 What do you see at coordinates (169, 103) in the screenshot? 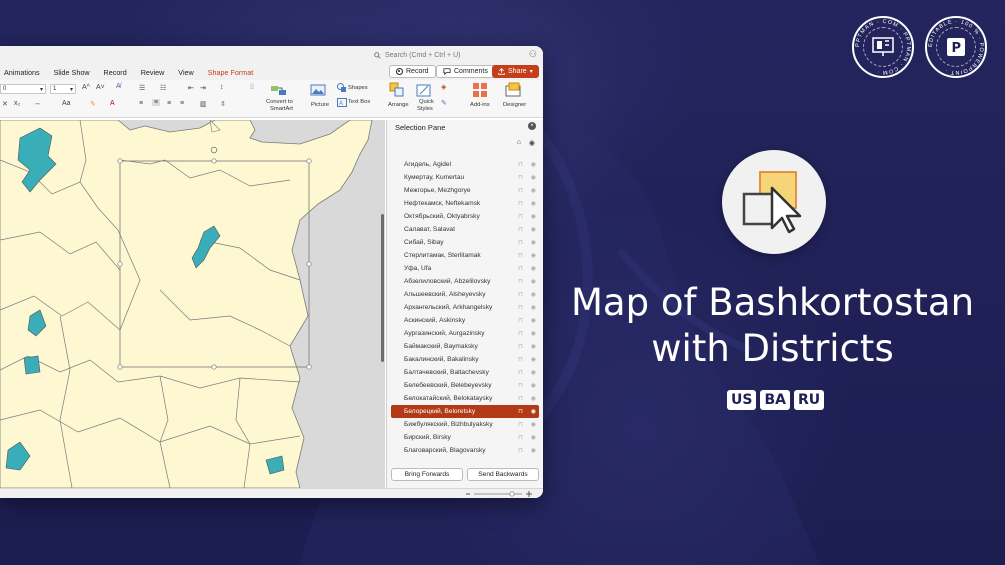
I see `align-right-icon: ≡` at bounding box center [169, 103].